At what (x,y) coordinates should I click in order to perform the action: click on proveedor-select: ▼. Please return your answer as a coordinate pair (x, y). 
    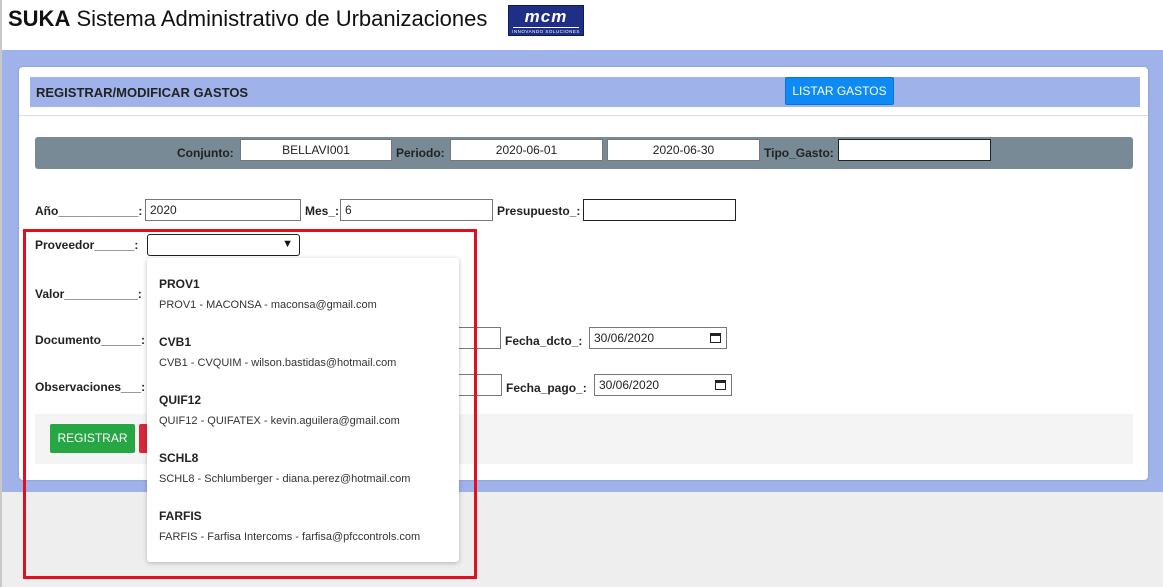
    Looking at the image, I should click on (223, 245).